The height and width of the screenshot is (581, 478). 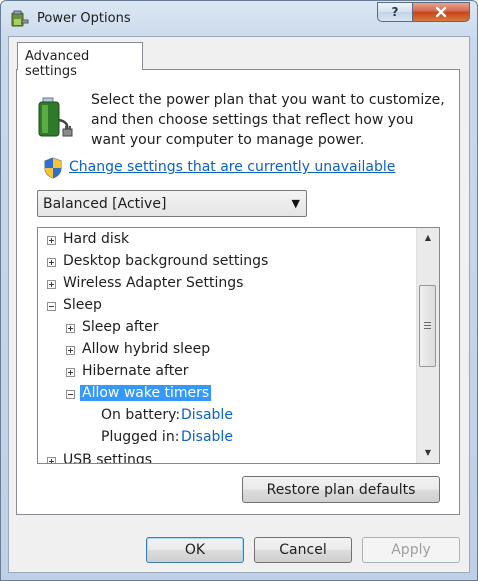 What do you see at coordinates (105, 204) in the screenshot?
I see `power-plan-selected: Balanced [Active]` at bounding box center [105, 204].